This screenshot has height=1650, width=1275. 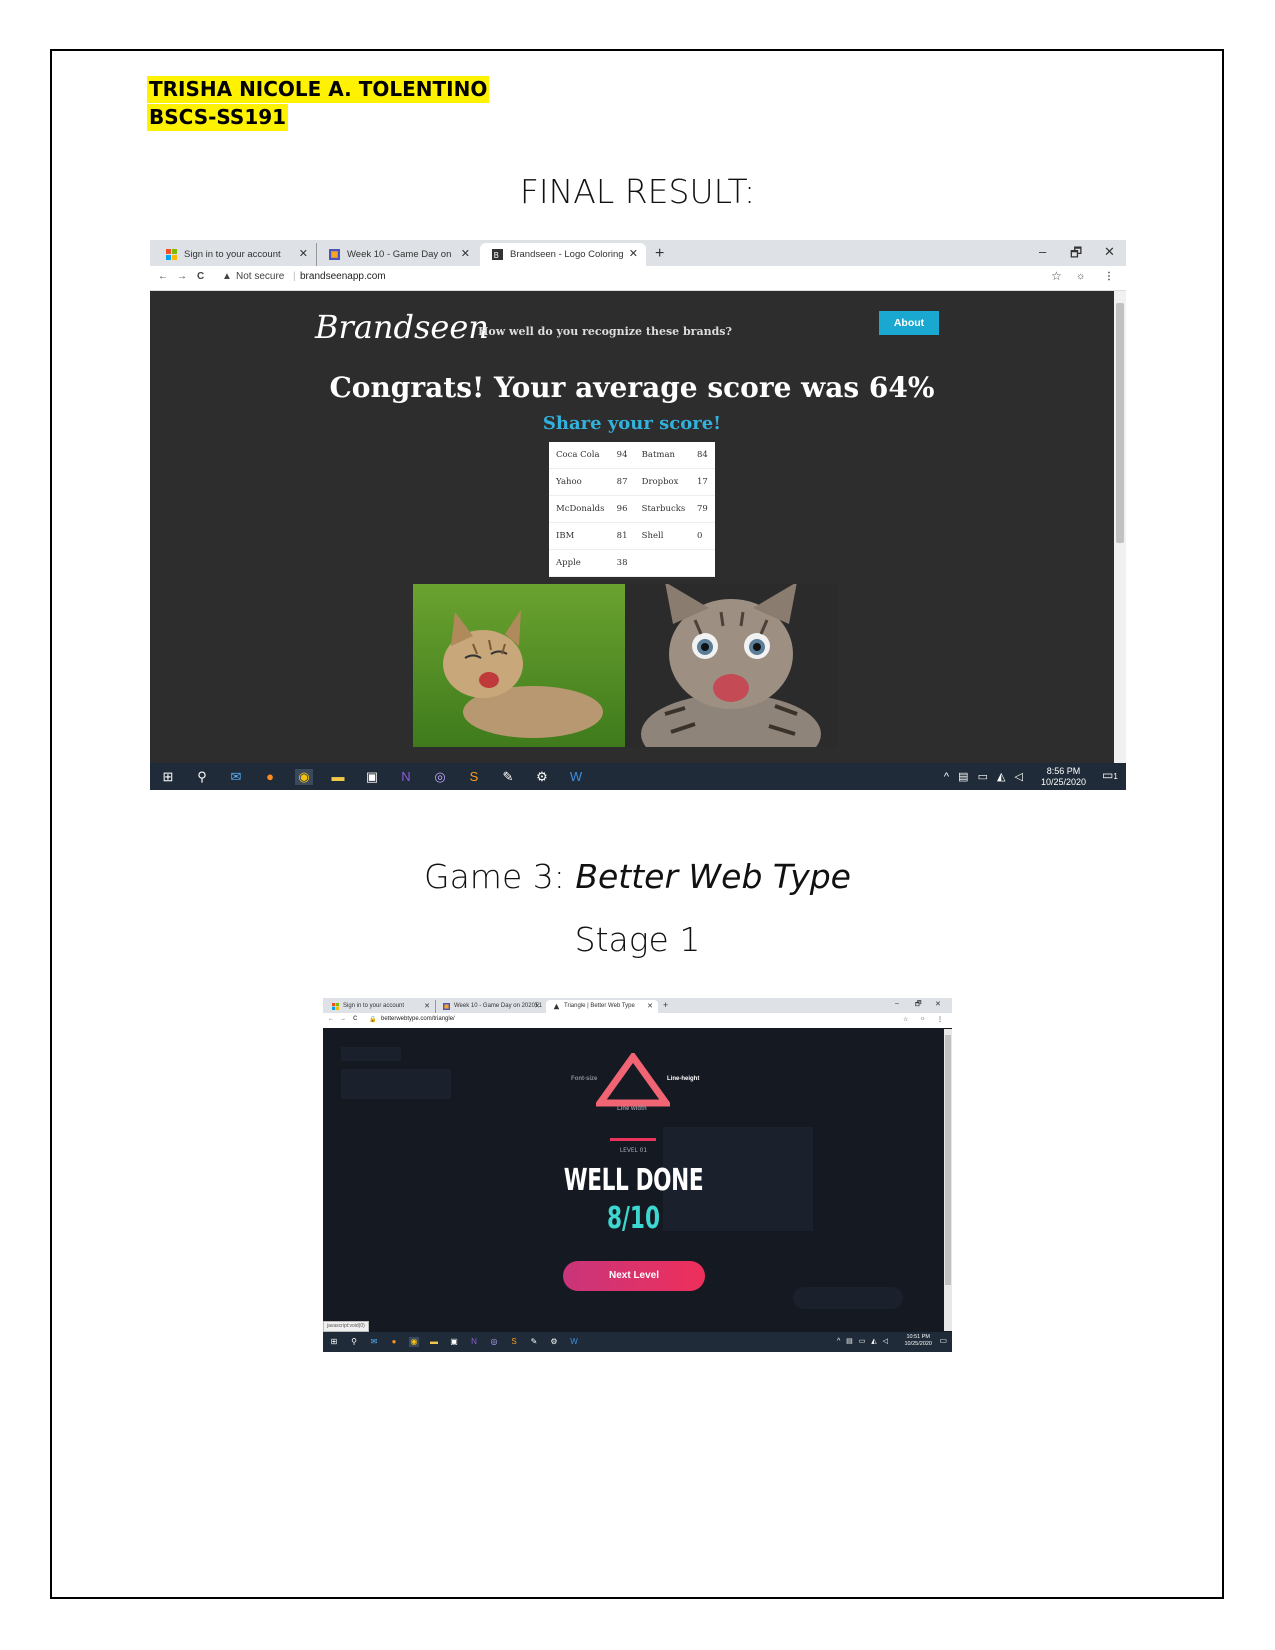 I want to click on clock-date: 10/25/2020, so click(x=1063, y=782).